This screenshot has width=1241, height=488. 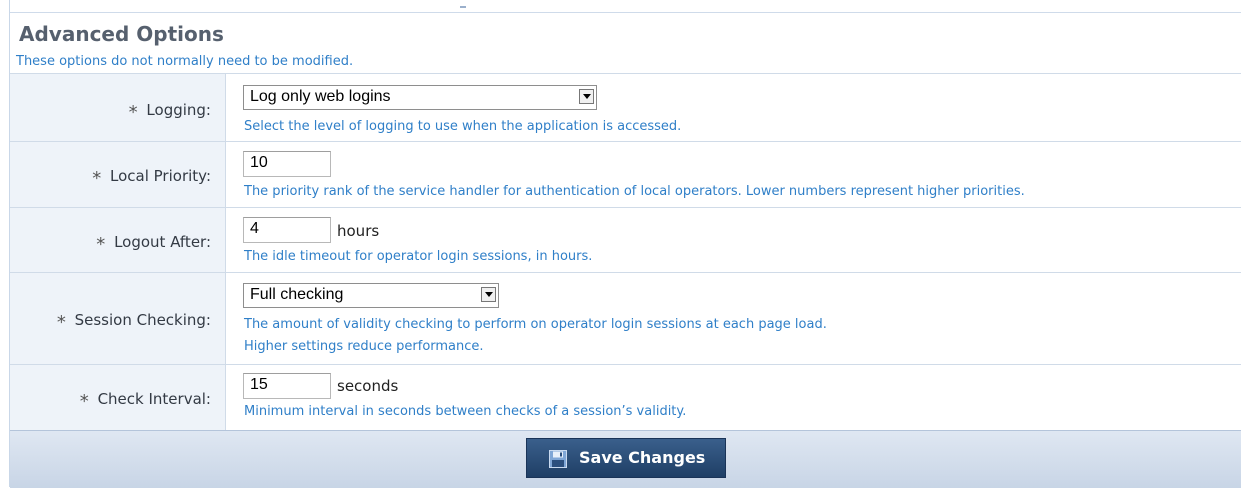 I want to click on logging-label: Logging:, so click(x=178, y=110).